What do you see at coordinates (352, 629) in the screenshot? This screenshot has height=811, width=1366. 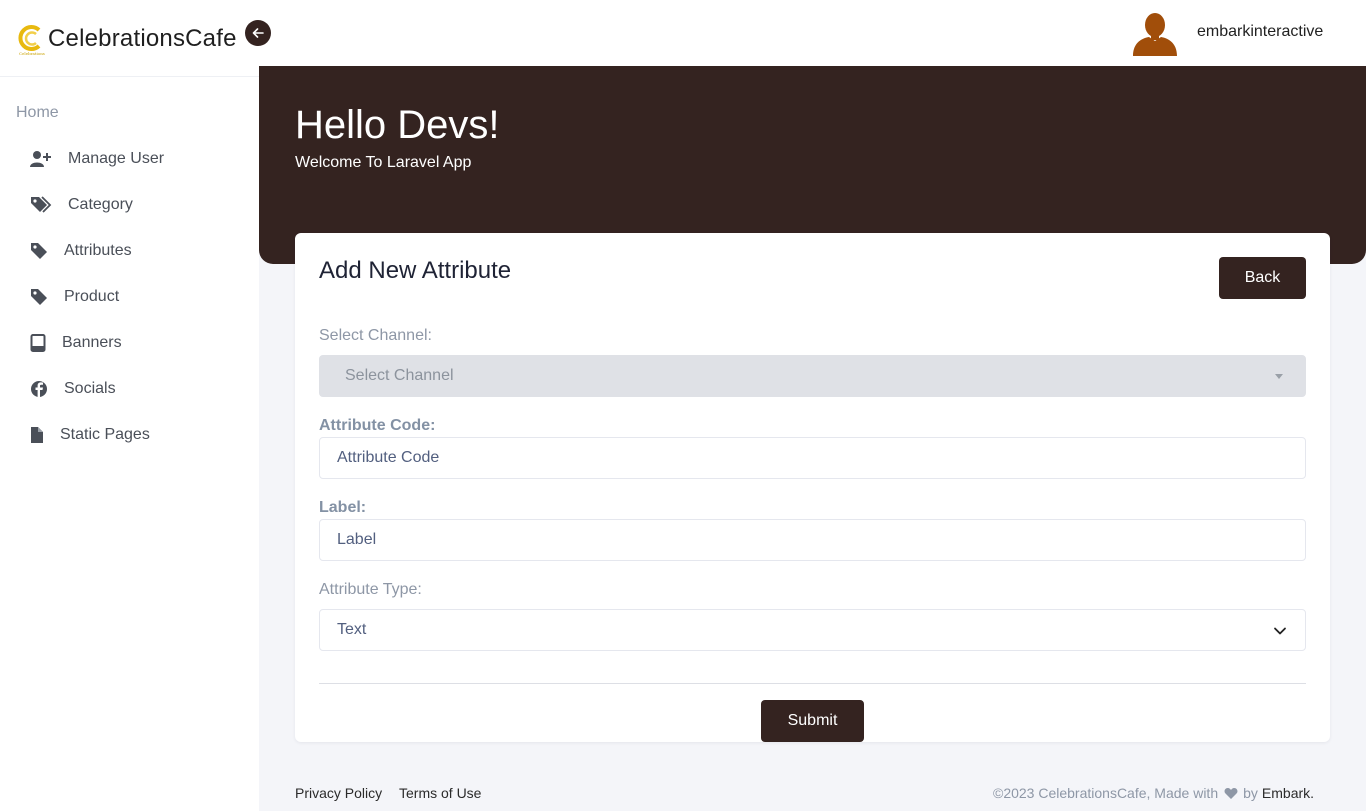 I see `attribute-type-value: Text` at bounding box center [352, 629].